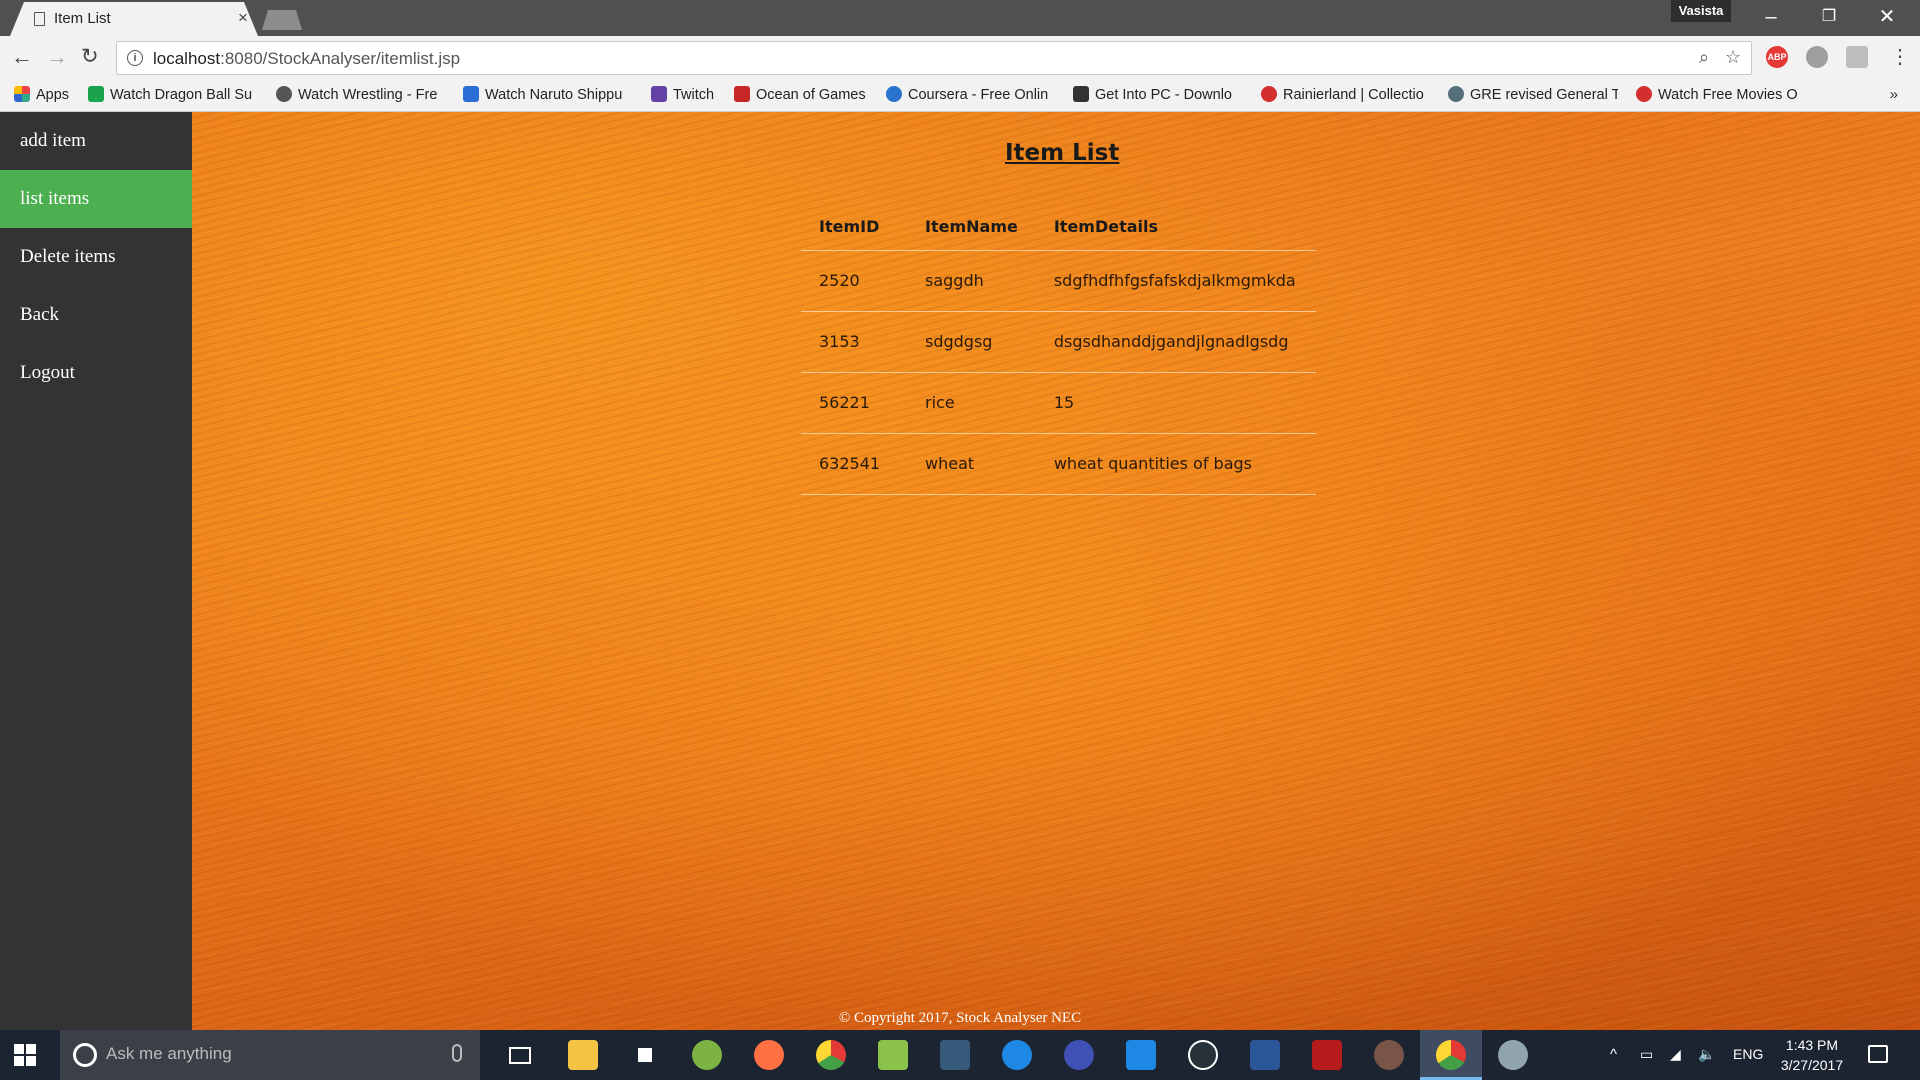 The image size is (1920, 1080). Describe the element at coordinates (90, 56) in the screenshot. I see `reload-icon: ↻` at that location.